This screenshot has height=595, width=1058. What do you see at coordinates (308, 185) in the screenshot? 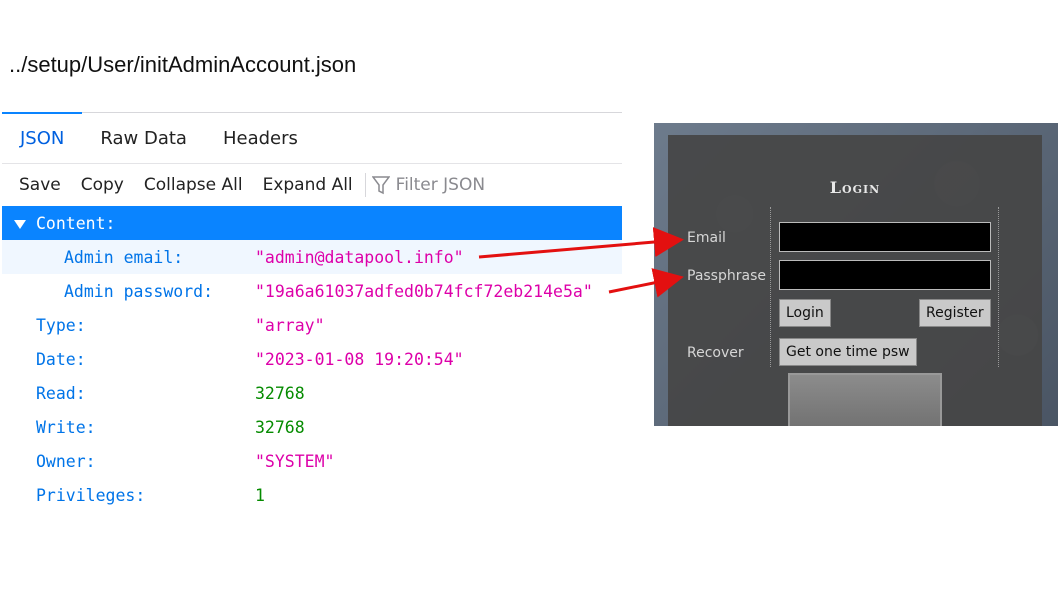
I see `expand-all-button: Expand All` at bounding box center [308, 185].